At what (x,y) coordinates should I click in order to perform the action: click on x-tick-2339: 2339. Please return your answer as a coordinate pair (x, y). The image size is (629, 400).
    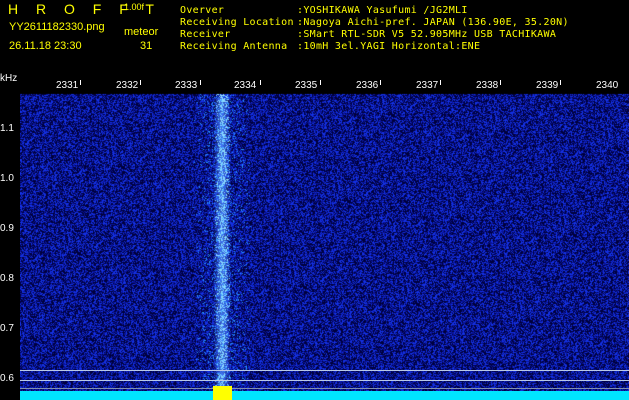
    Looking at the image, I should click on (547, 85).